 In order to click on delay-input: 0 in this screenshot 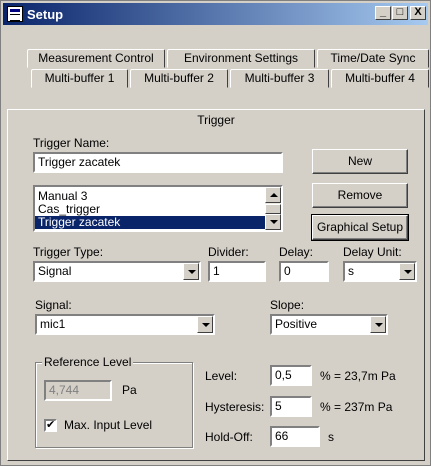, I will do `click(304, 271)`.